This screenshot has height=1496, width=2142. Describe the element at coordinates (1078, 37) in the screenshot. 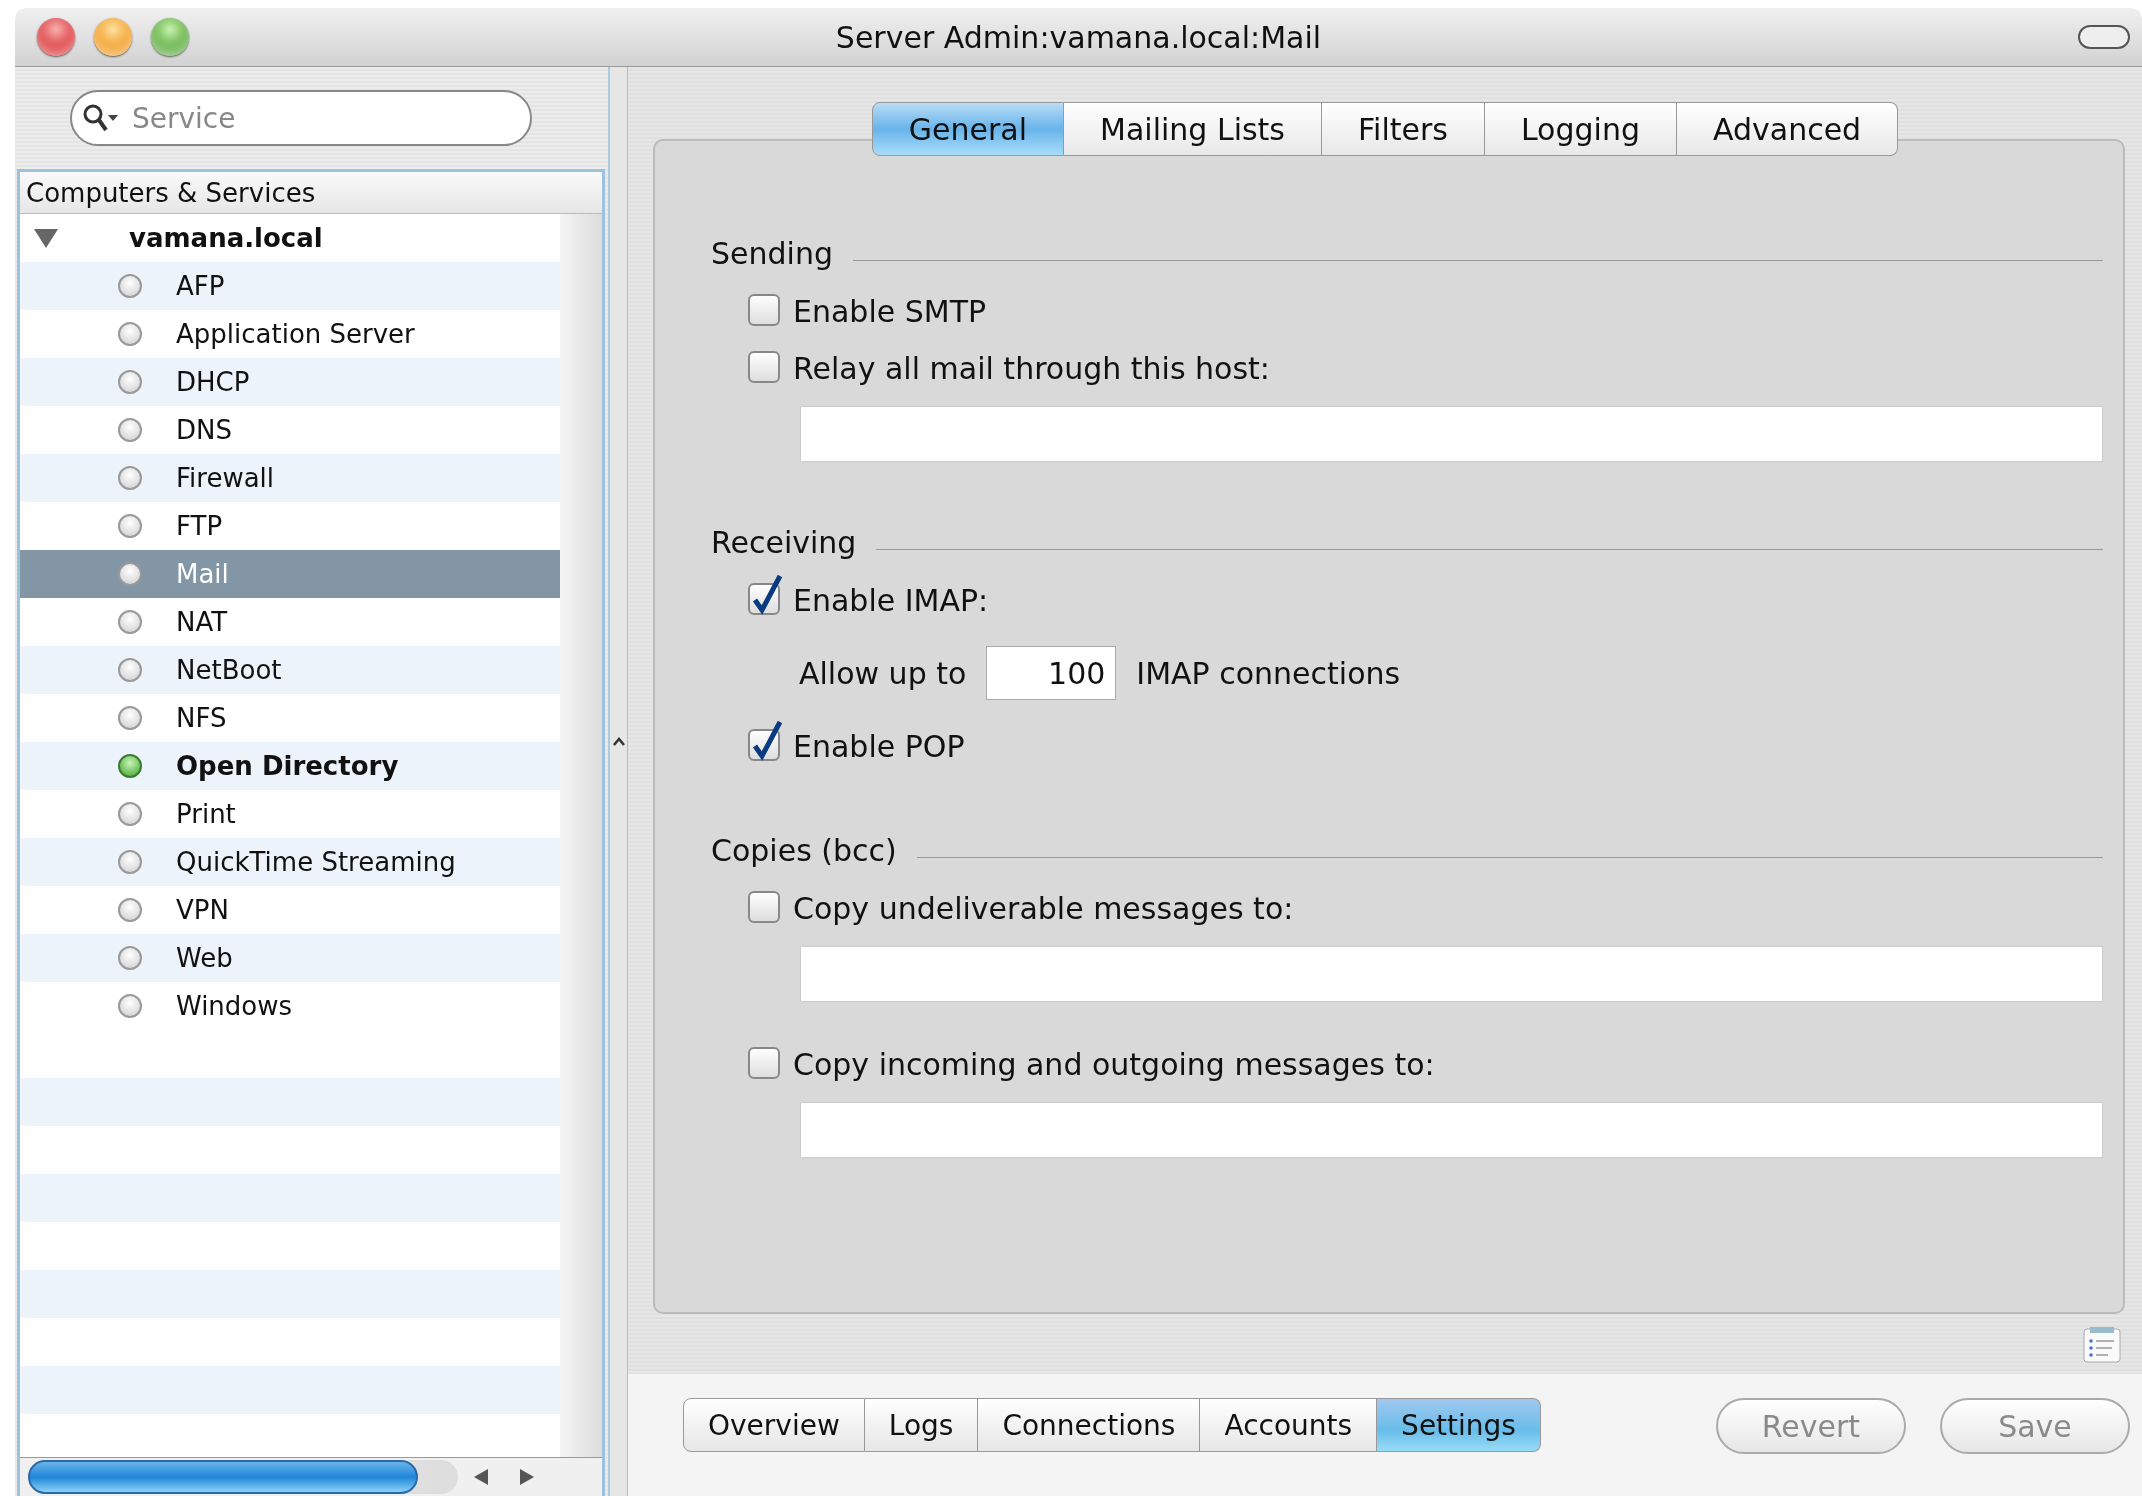

I see `window-title: Server Admin:vamana.local:Mail` at that location.